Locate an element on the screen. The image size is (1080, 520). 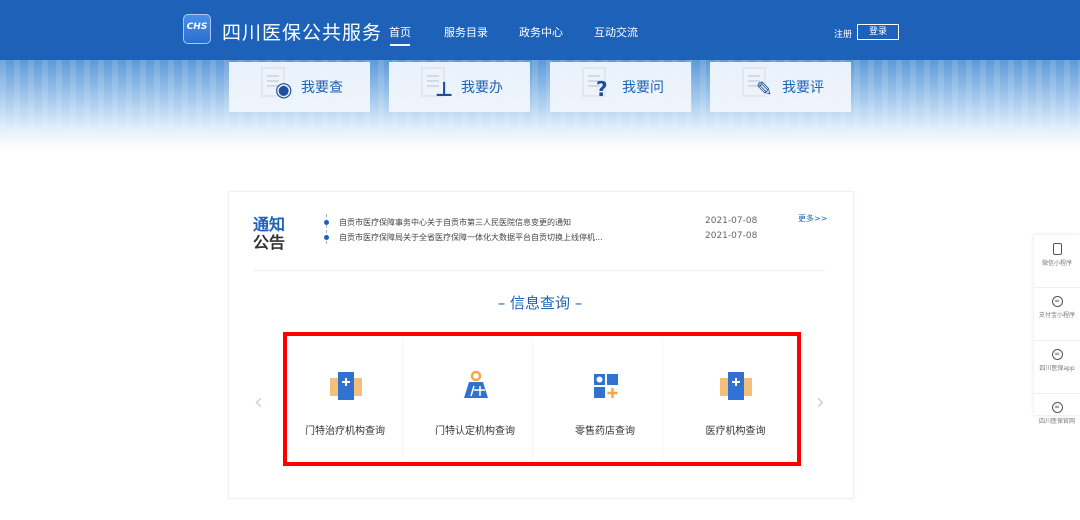
highlight-box is located at coordinates (542, 399).